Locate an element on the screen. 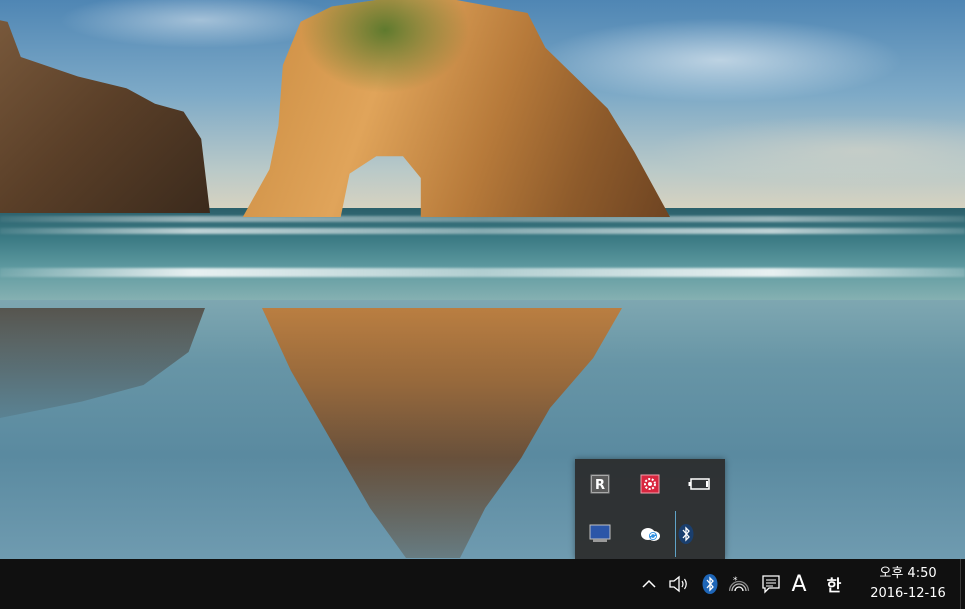 The width and height of the screenshot is (965, 609). action-center-notifications-icon is located at coordinates (771, 584).